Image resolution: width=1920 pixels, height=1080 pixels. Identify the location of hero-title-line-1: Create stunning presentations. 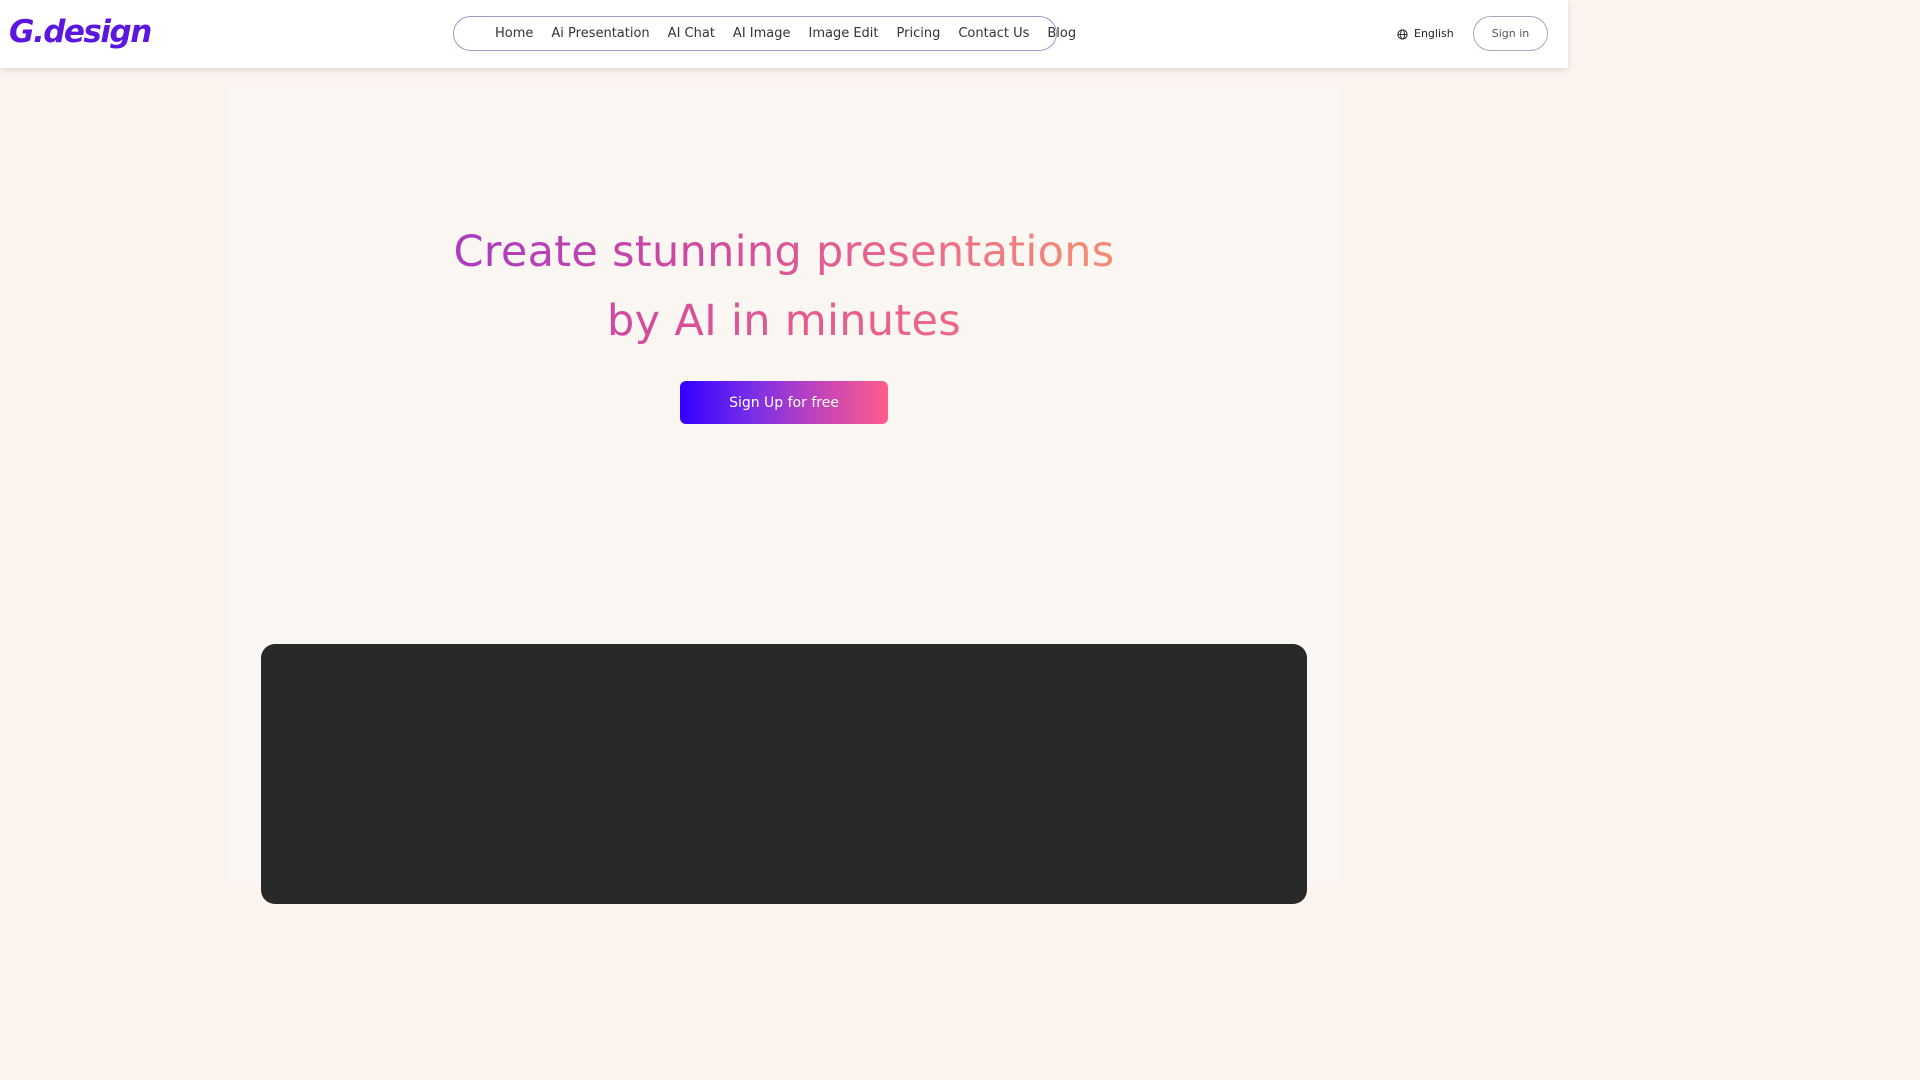
(784, 252).